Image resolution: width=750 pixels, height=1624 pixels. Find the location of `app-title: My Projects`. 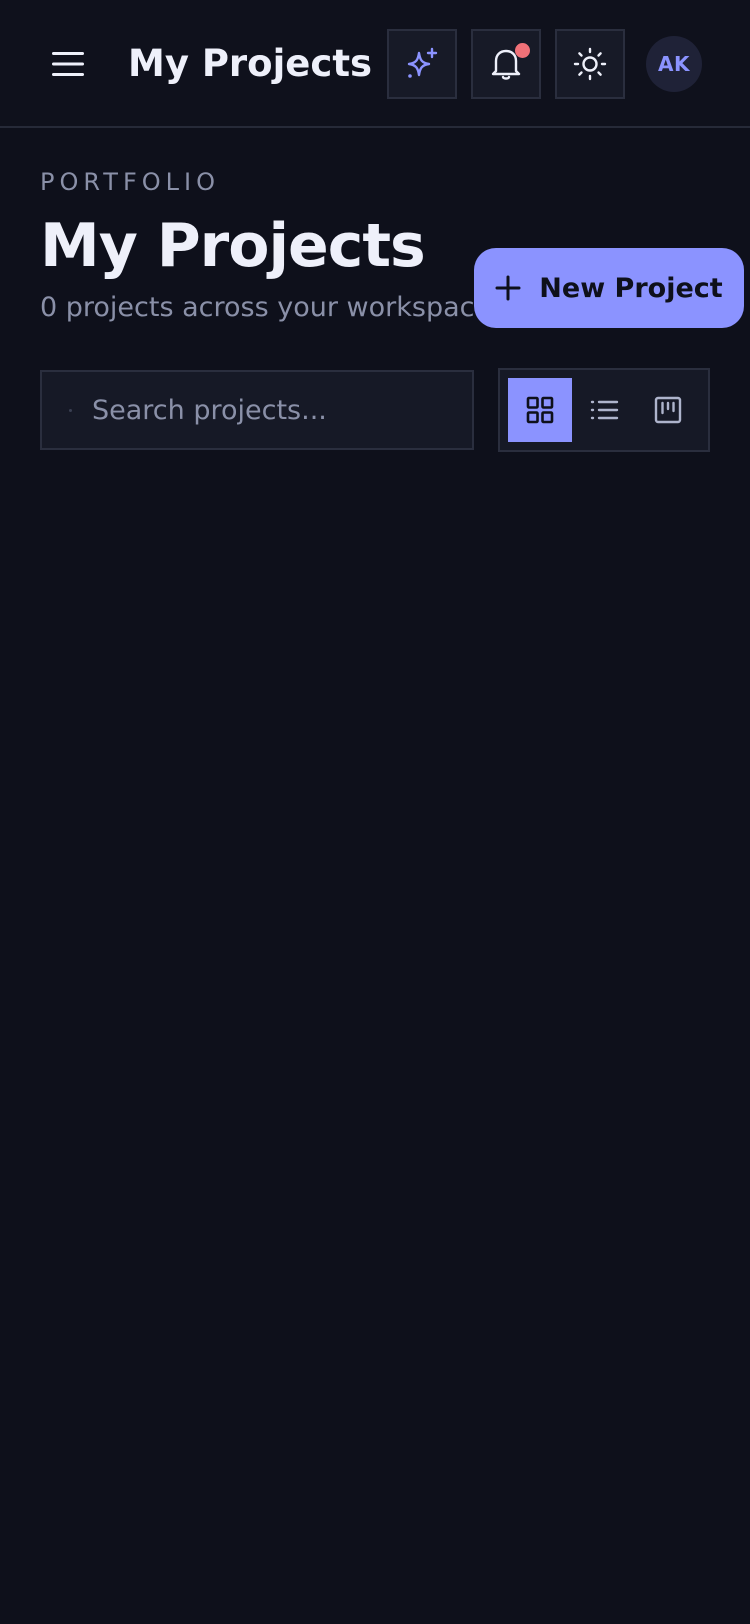

app-title: My Projects is located at coordinates (250, 63).